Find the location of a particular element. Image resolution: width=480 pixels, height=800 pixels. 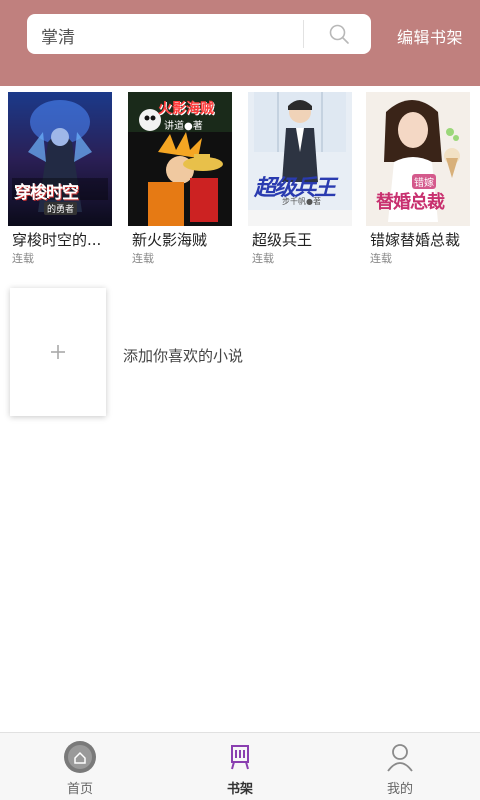

search-divider is located at coordinates (303, 34).